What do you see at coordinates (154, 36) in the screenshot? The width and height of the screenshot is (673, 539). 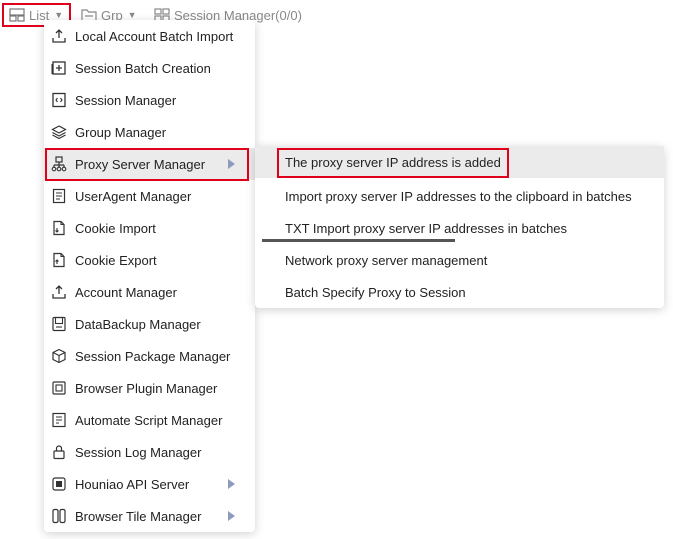 I see `menu-item-label: Local Account Batch Import` at bounding box center [154, 36].